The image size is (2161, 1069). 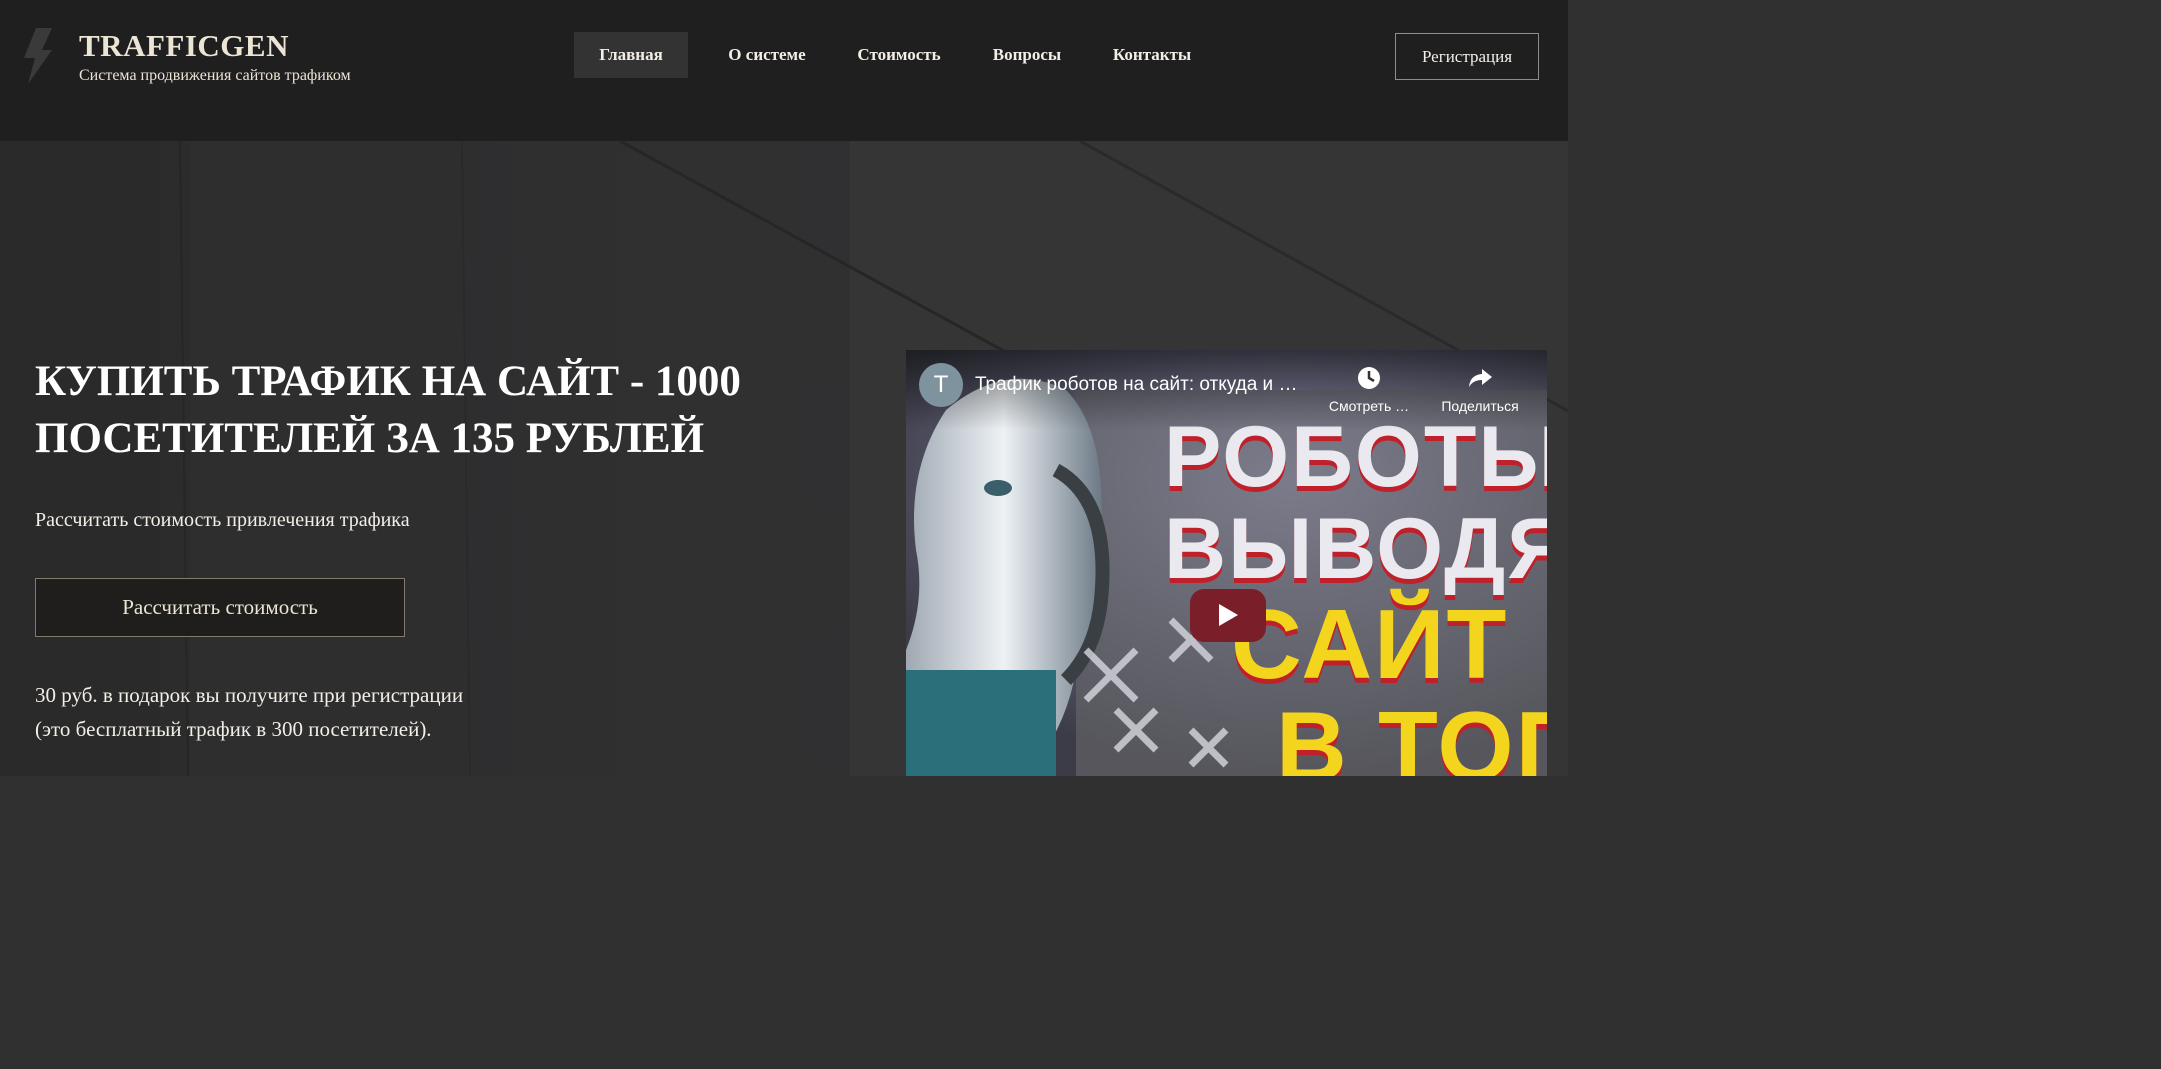 What do you see at coordinates (1369, 378) in the screenshot?
I see `clock-icon` at bounding box center [1369, 378].